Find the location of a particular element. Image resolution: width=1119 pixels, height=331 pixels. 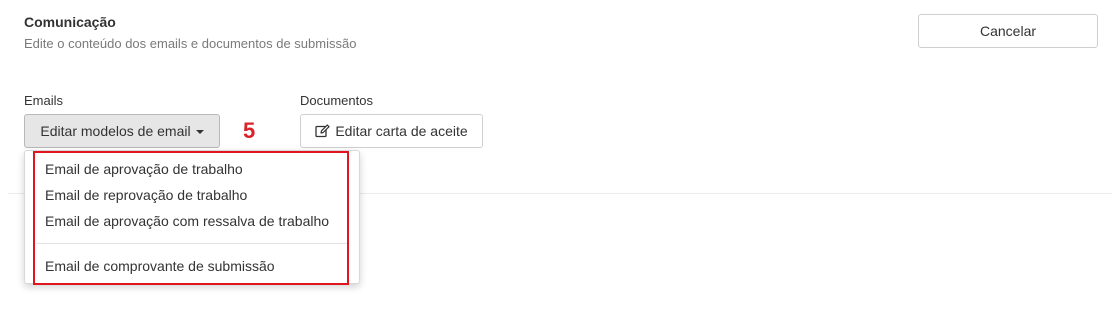

menu-item-rejection-email: Email de reprovação de trabalho is located at coordinates (146, 195).